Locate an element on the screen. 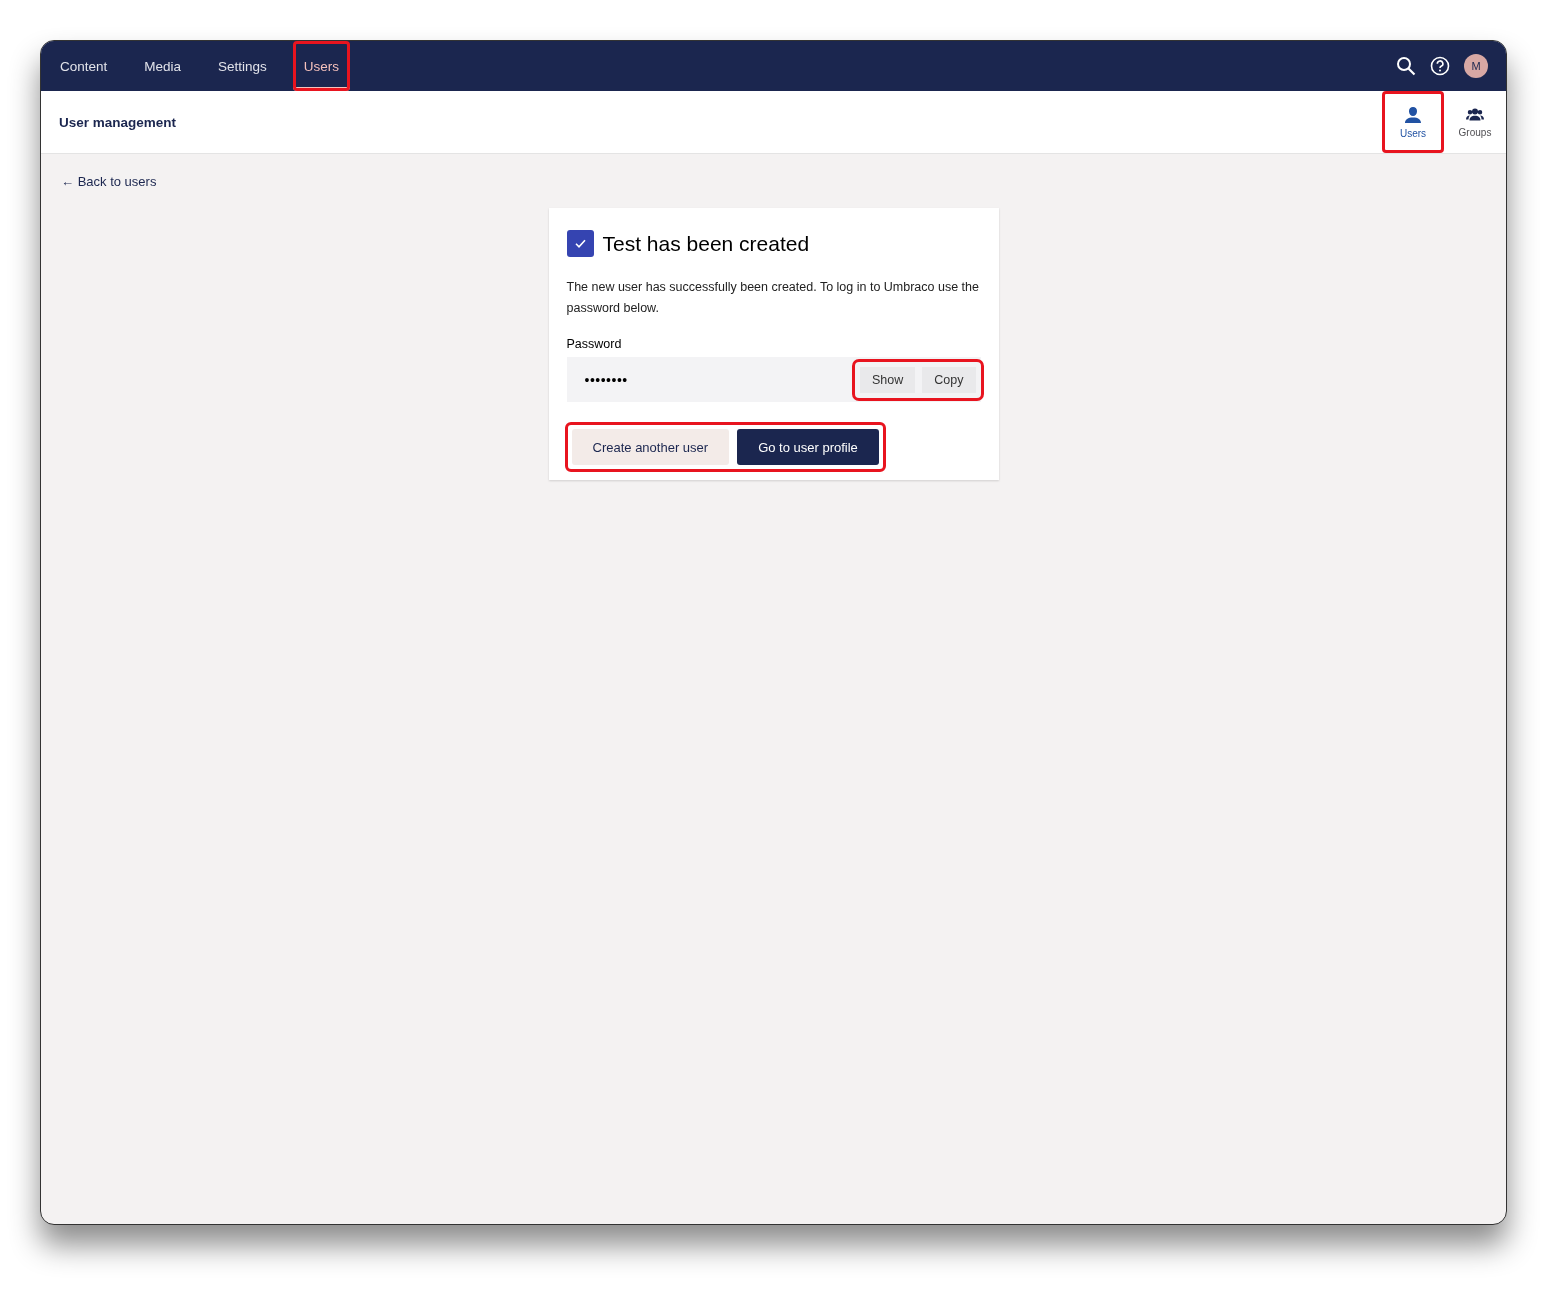  nav-tab: Content is located at coordinates (84, 66).